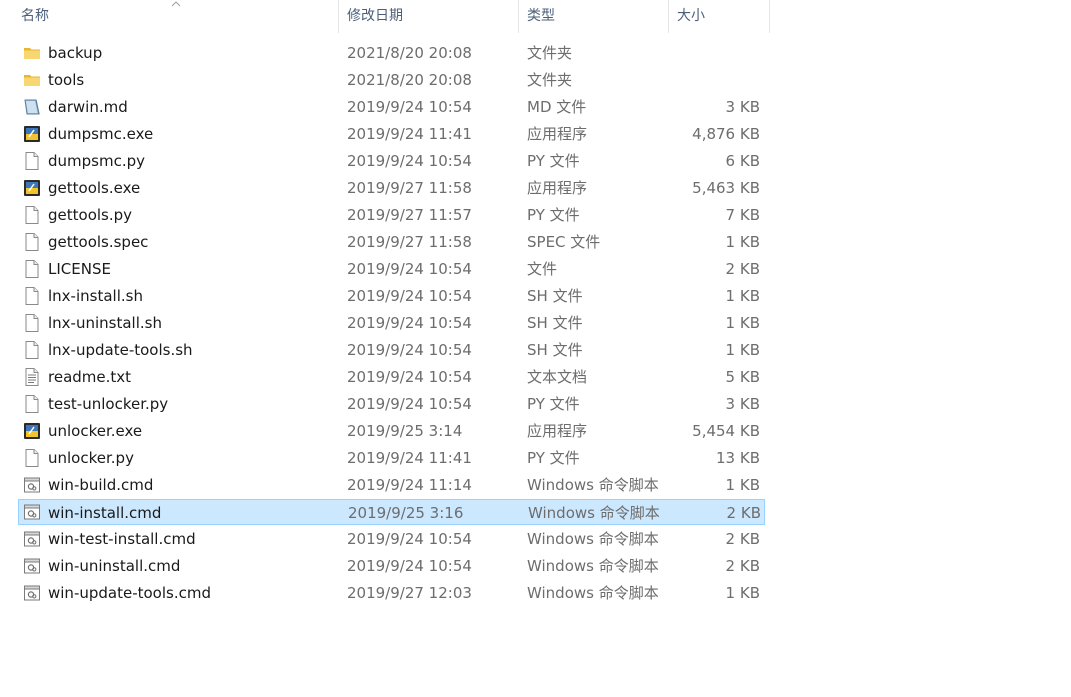 The width and height of the screenshot is (1071, 697). Describe the element at coordinates (742, 161) in the screenshot. I see `file-size: 6 KB` at that location.